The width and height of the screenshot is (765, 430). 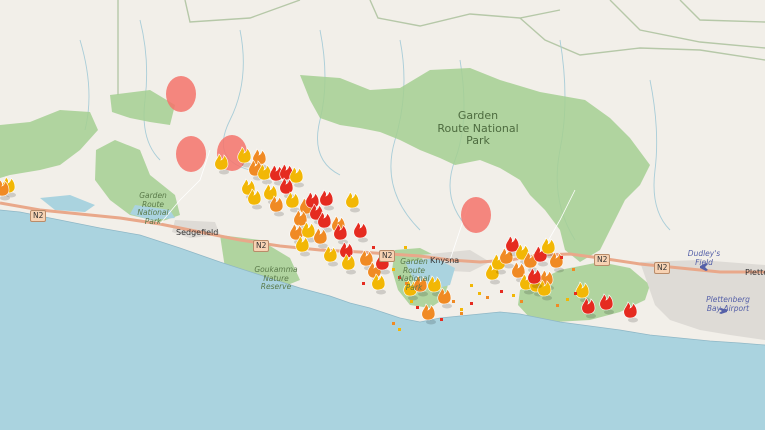 What do you see at coordinates (197, 232) in the screenshot?
I see `sedgefield-label: Sedgefield` at bounding box center [197, 232].